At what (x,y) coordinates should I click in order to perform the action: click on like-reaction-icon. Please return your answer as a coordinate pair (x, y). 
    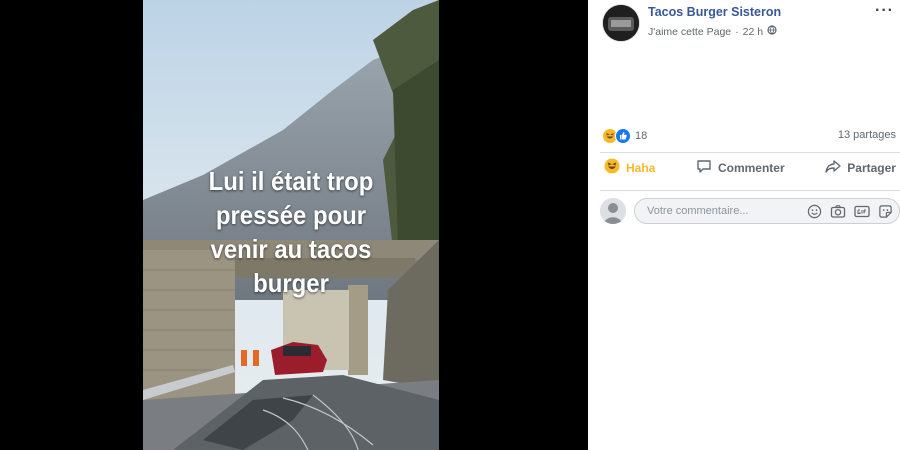
    Looking at the image, I should click on (623, 136).